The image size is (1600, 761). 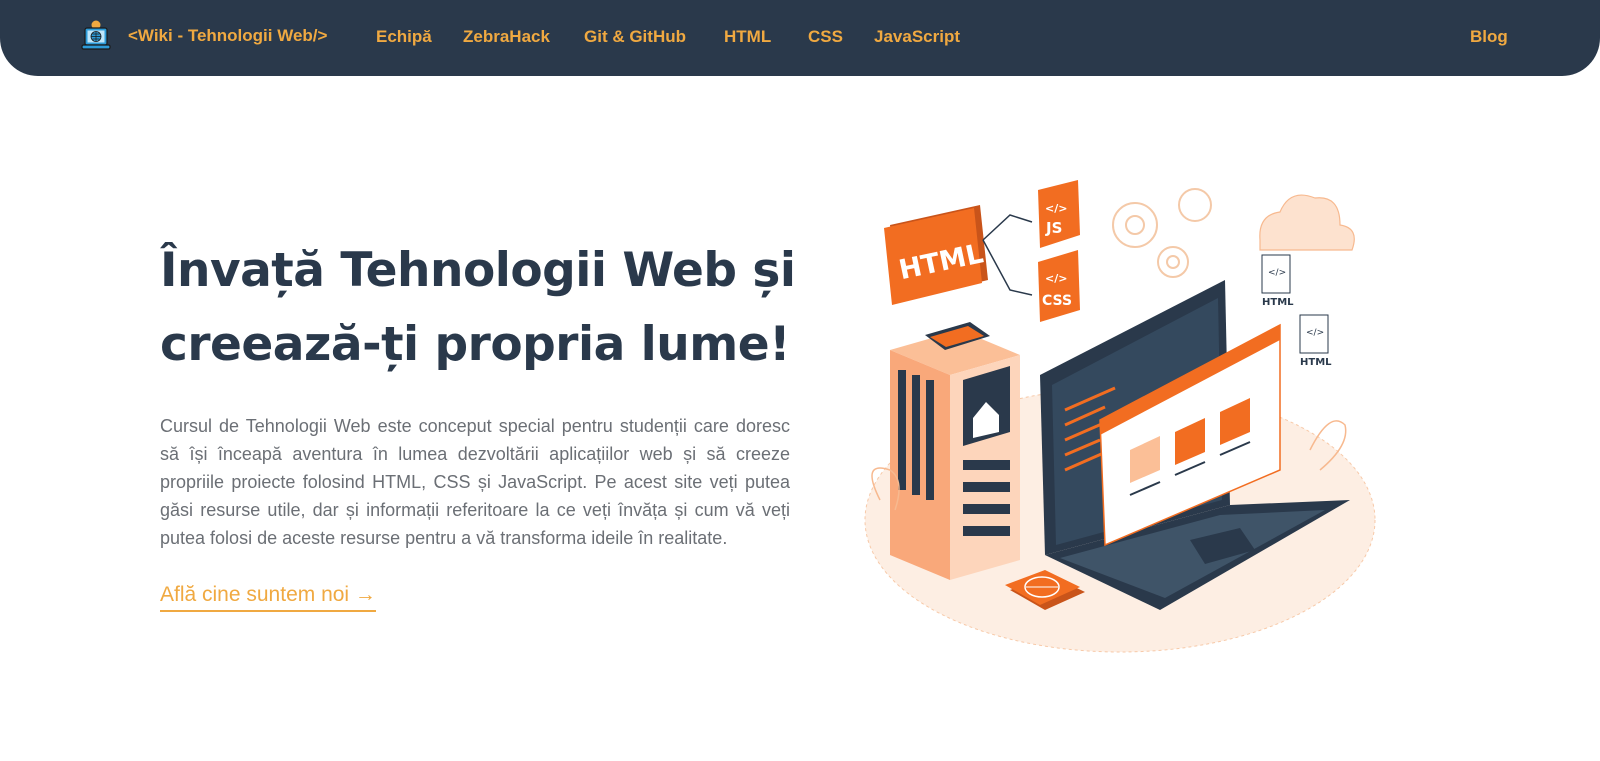 What do you see at coordinates (635, 37) in the screenshot?
I see `nav-link-git-github: Git & GitHub` at bounding box center [635, 37].